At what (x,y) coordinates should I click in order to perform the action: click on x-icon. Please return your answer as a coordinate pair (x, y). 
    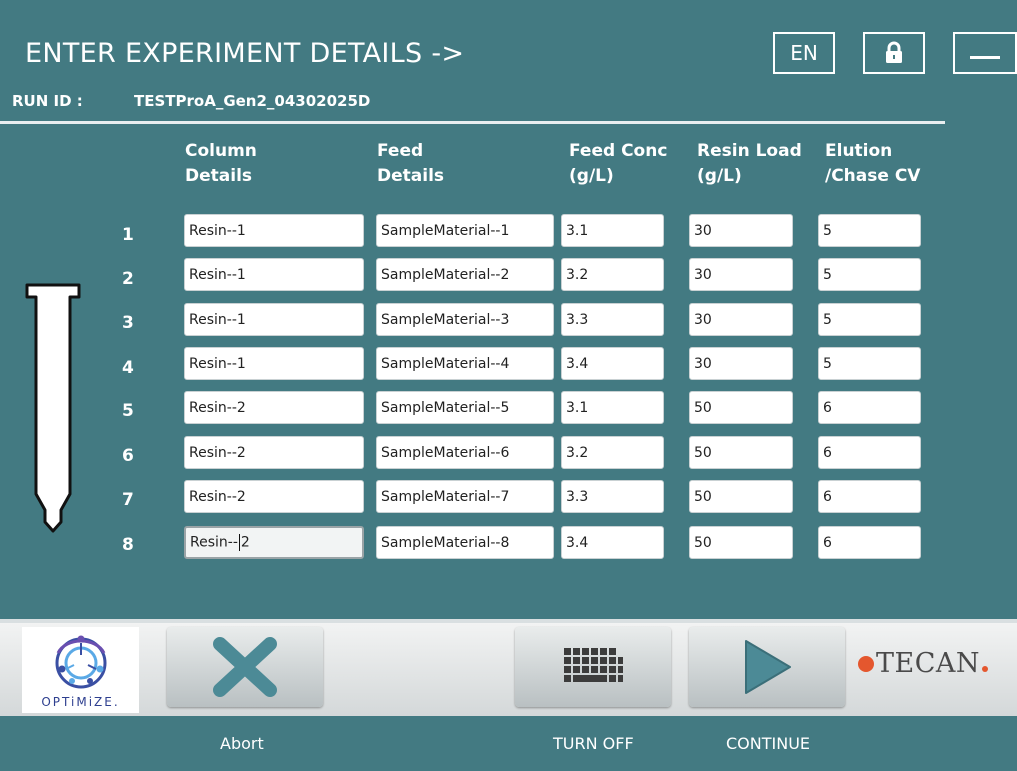
    Looking at the image, I should click on (245, 667).